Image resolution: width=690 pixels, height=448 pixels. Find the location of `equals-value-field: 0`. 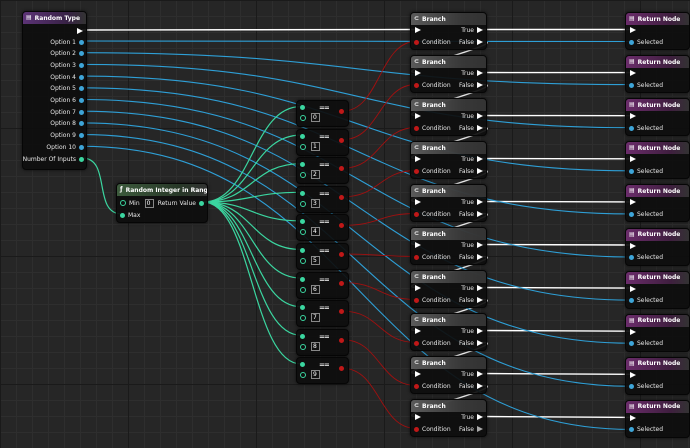

equals-value-field: 0 is located at coordinates (315, 117).